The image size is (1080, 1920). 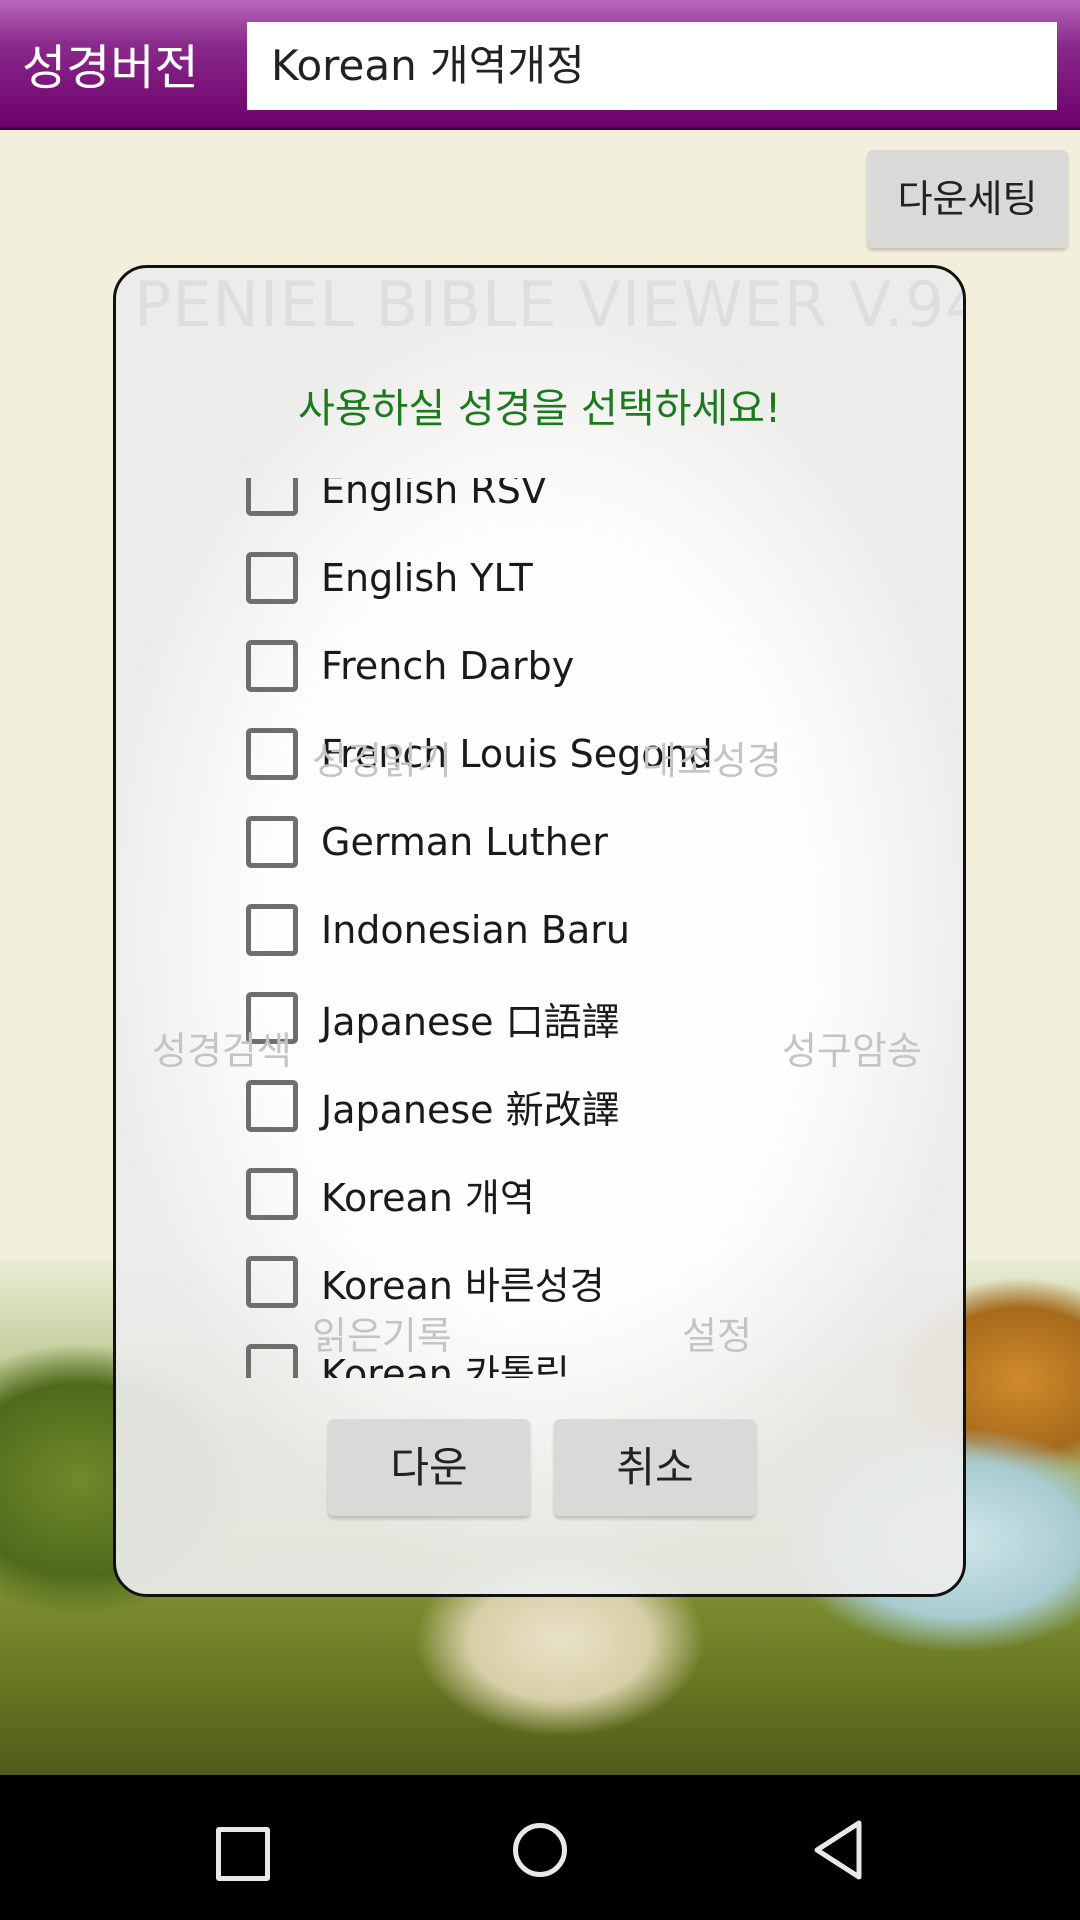 What do you see at coordinates (410, 666) in the screenshot?
I see `list-item: French Darby` at bounding box center [410, 666].